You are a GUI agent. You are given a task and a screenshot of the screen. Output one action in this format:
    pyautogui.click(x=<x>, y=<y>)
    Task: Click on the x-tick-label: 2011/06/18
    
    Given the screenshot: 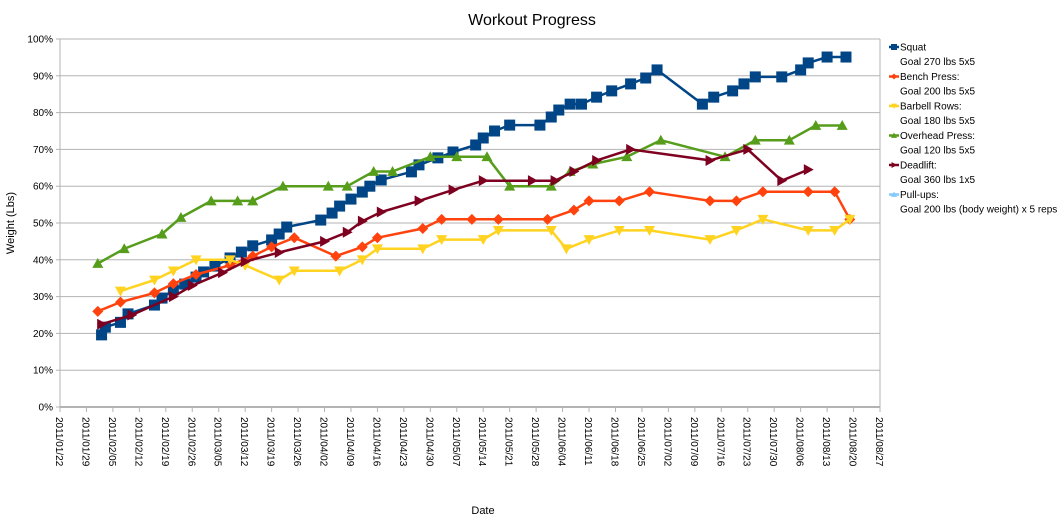 What is the action you would take?
    pyautogui.click(x=613, y=442)
    